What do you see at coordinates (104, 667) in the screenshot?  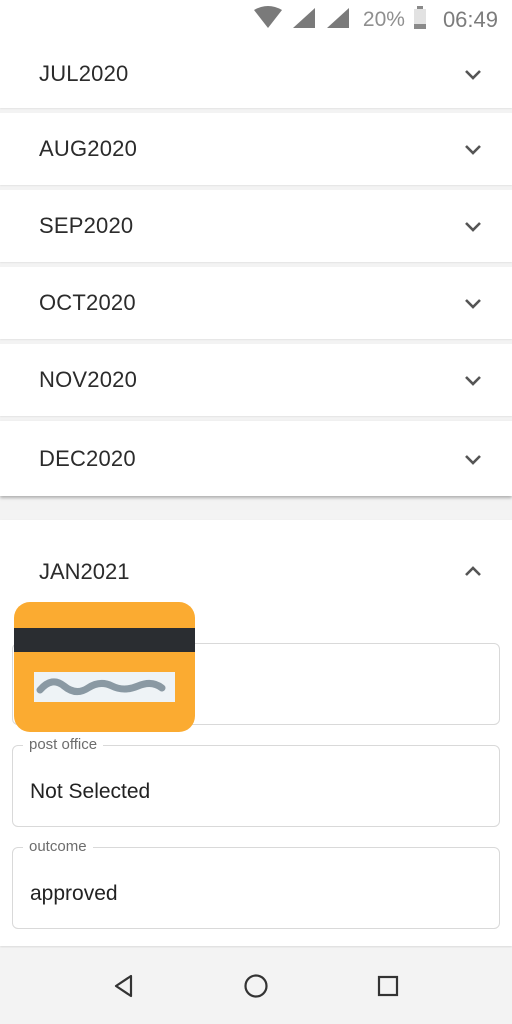 I see `credit-card-icon` at bounding box center [104, 667].